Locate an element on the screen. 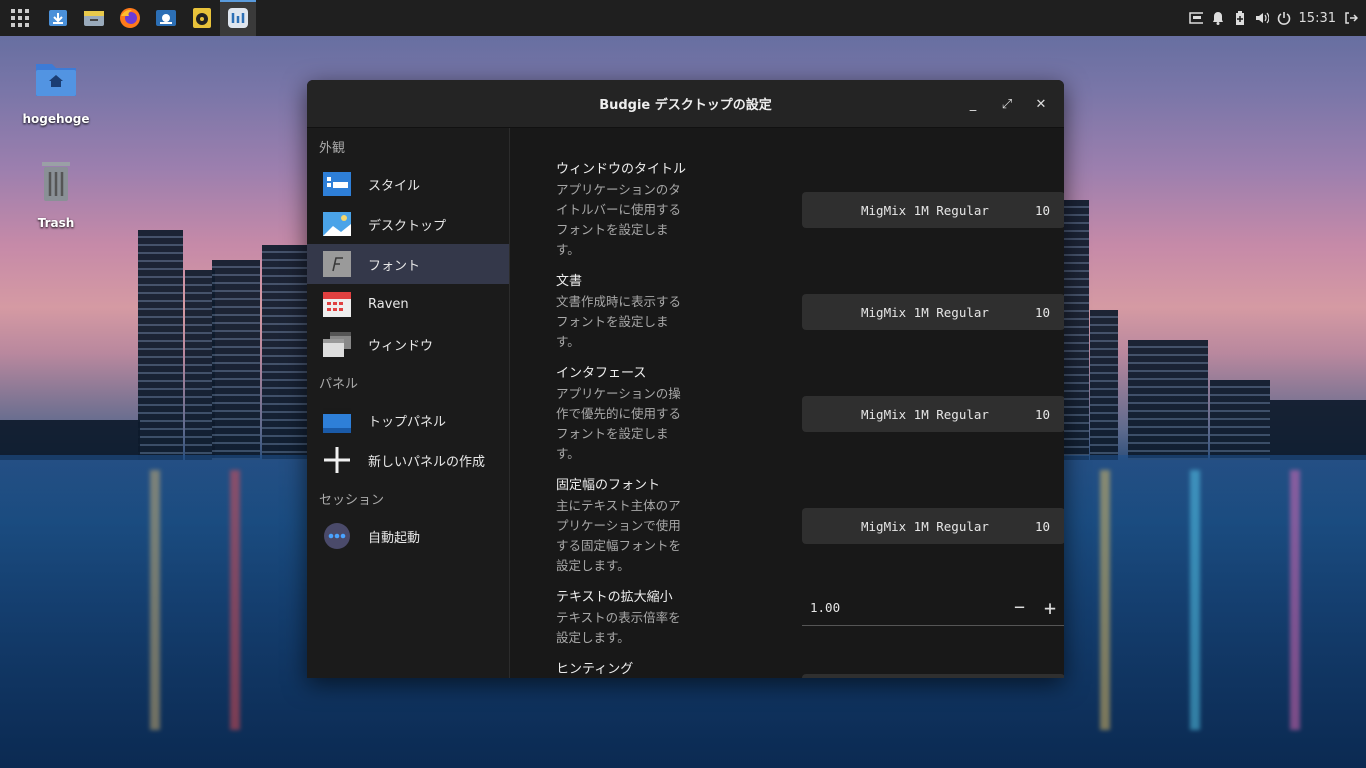  setting-description: テキストの表示倍率を設定します。 is located at coordinates (618, 627).